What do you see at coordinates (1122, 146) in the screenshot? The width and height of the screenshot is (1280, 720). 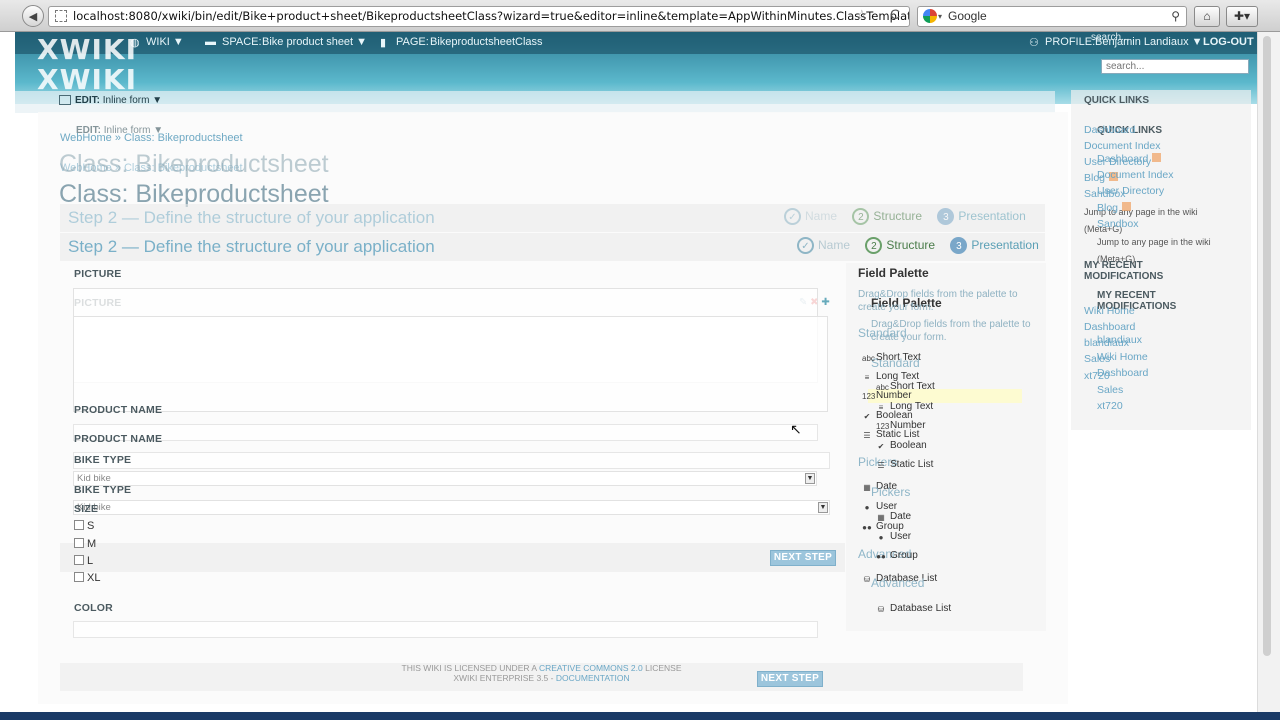 I see `document-index-link-ghost: Document Index` at bounding box center [1122, 146].